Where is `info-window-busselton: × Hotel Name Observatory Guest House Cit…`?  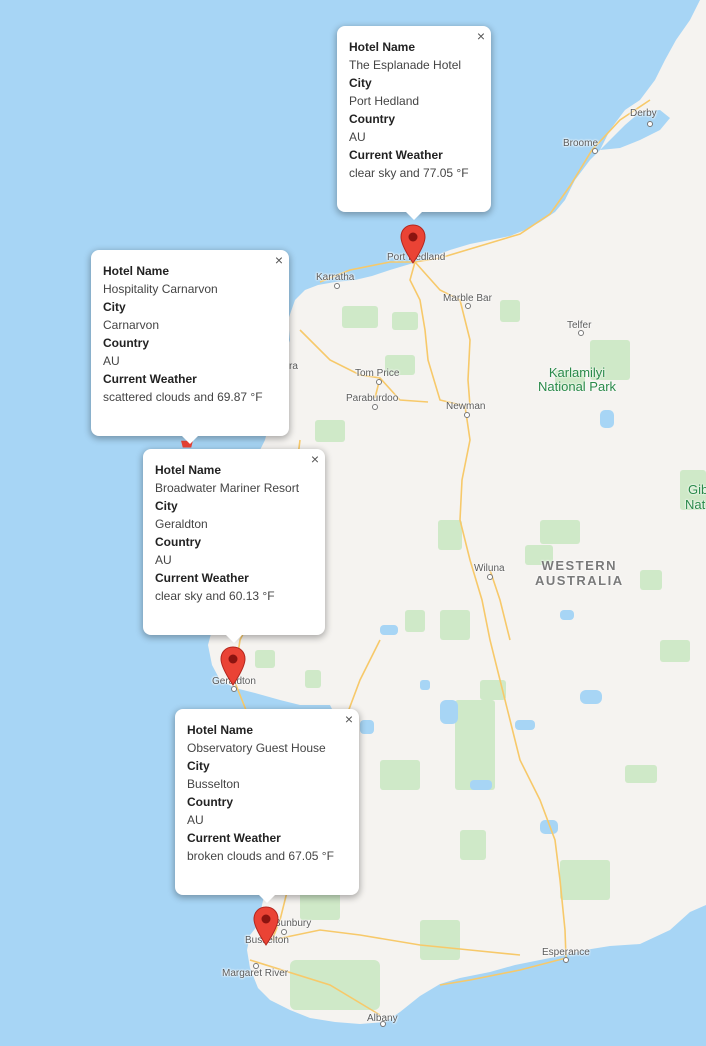
info-window-busselton: × Hotel Name Observatory Guest House Cit… is located at coordinates (267, 806).